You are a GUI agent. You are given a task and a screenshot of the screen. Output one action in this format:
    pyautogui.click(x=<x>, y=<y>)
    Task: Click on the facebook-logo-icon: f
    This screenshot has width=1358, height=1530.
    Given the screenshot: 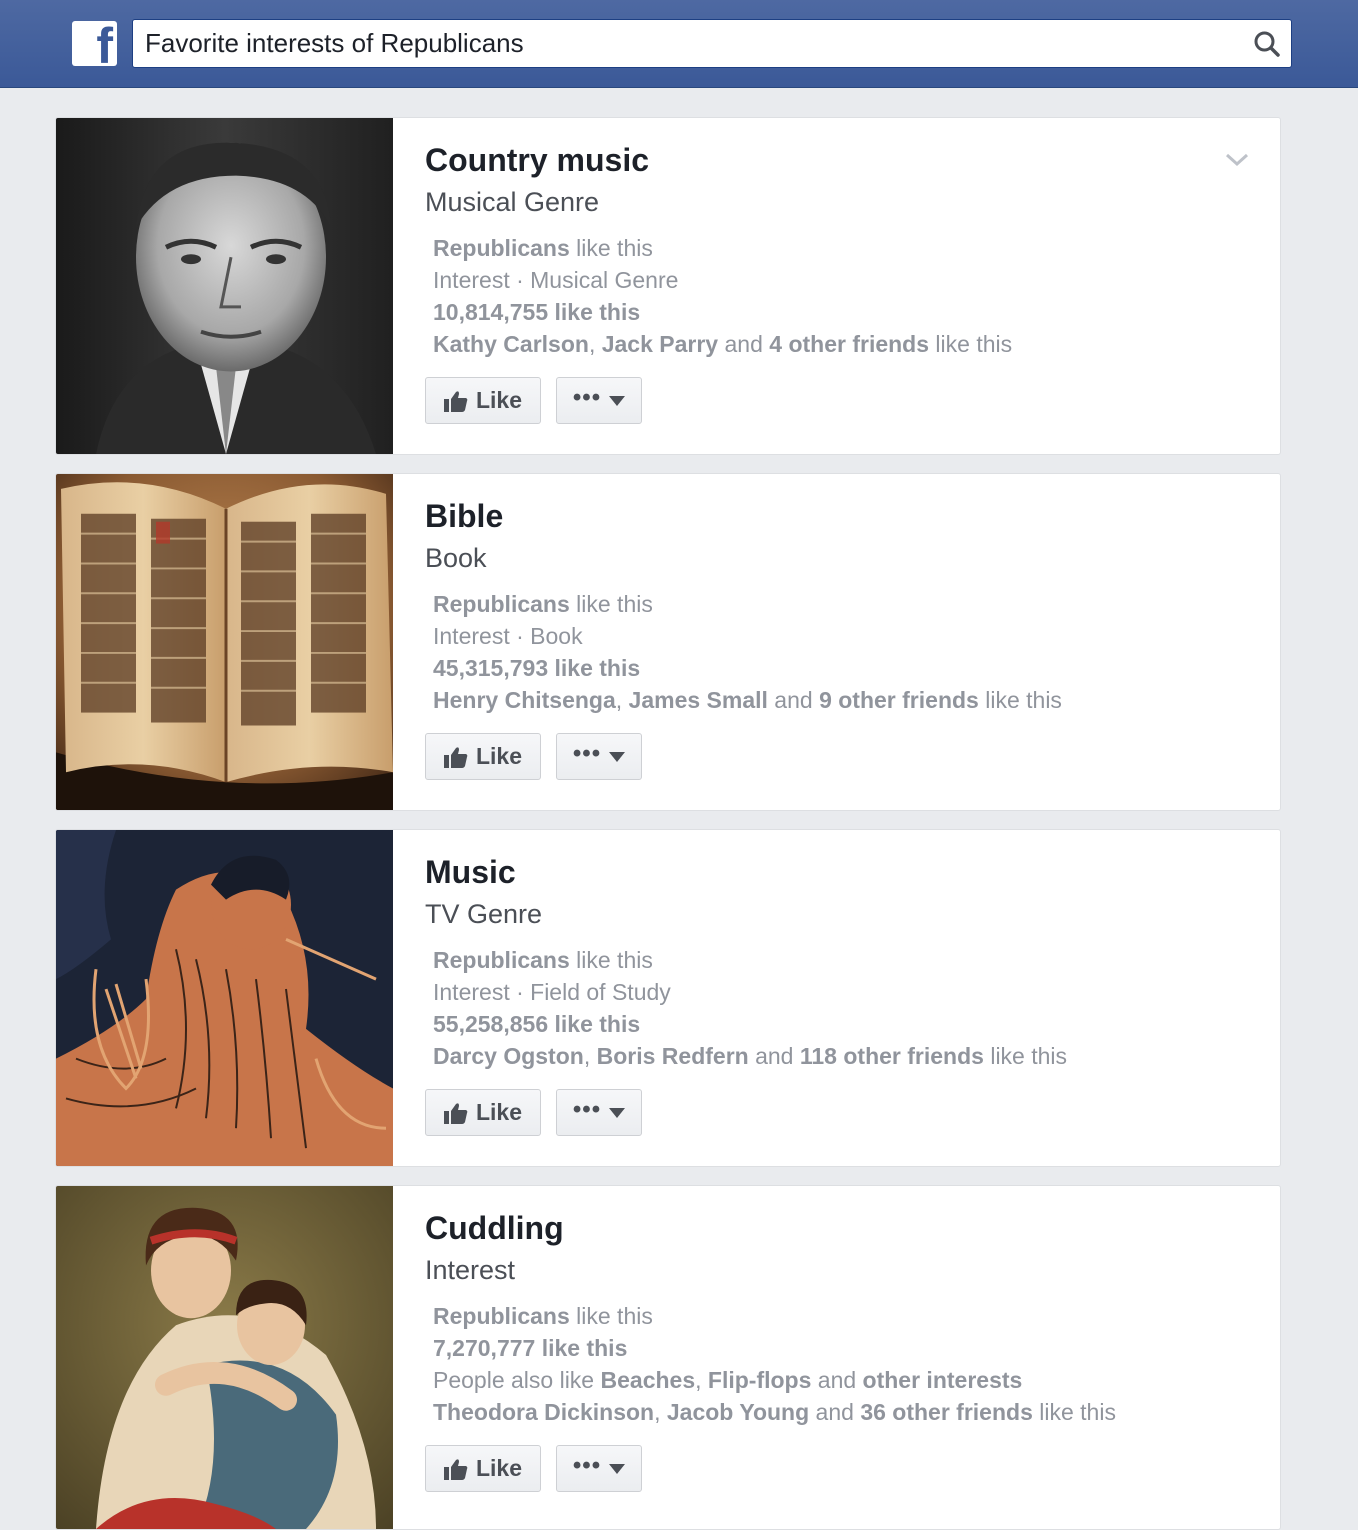 What is the action you would take?
    pyautogui.click(x=94, y=43)
    